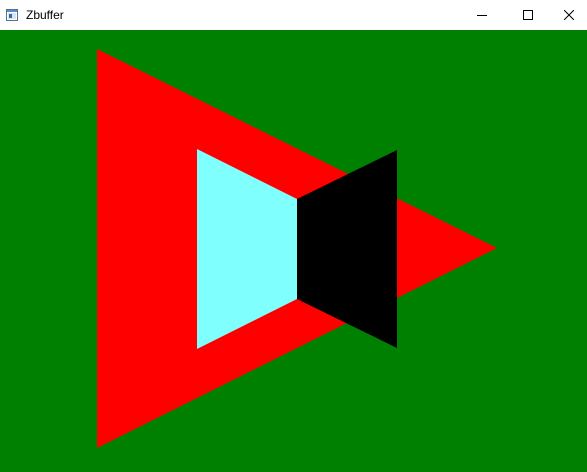 The image size is (587, 472). What do you see at coordinates (293, 15) in the screenshot?
I see `title-bar: Zbuffer` at bounding box center [293, 15].